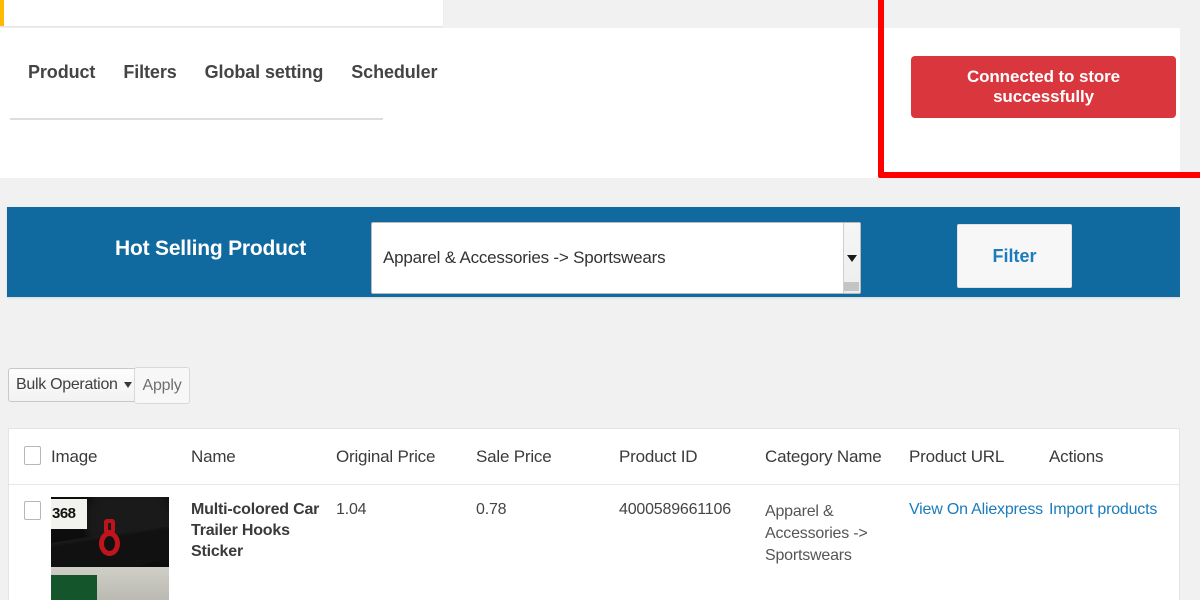 The width and height of the screenshot is (1200, 600). I want to click on row-image-cell: 368, so click(121, 542).